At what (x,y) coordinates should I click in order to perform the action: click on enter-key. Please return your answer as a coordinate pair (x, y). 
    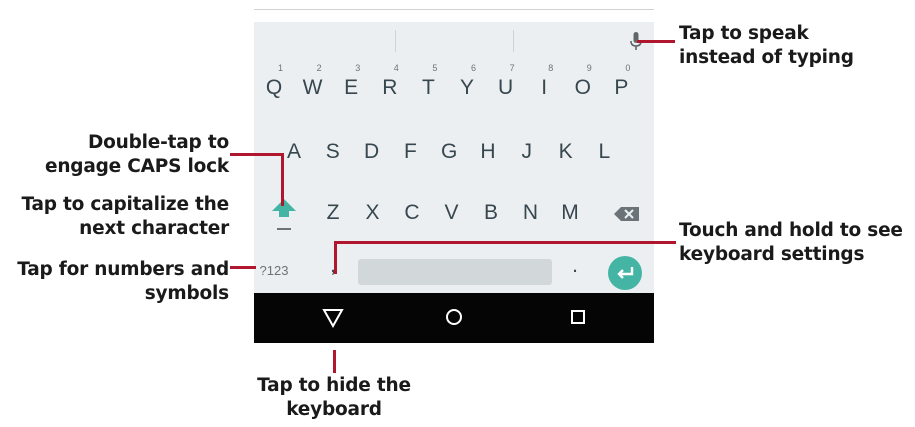
    Looking at the image, I should click on (625, 273).